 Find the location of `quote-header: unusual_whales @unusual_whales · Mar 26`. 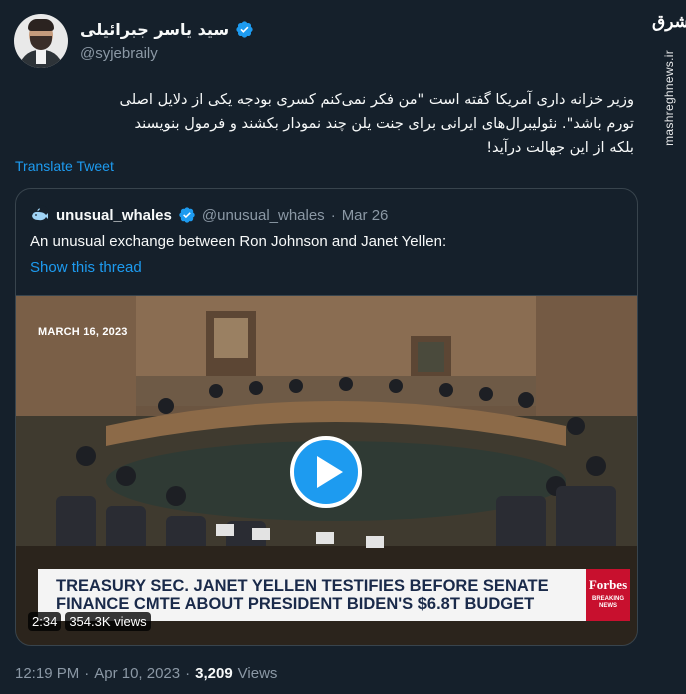

quote-header: unusual_whales @unusual_whales · Mar 26 is located at coordinates (209, 215).